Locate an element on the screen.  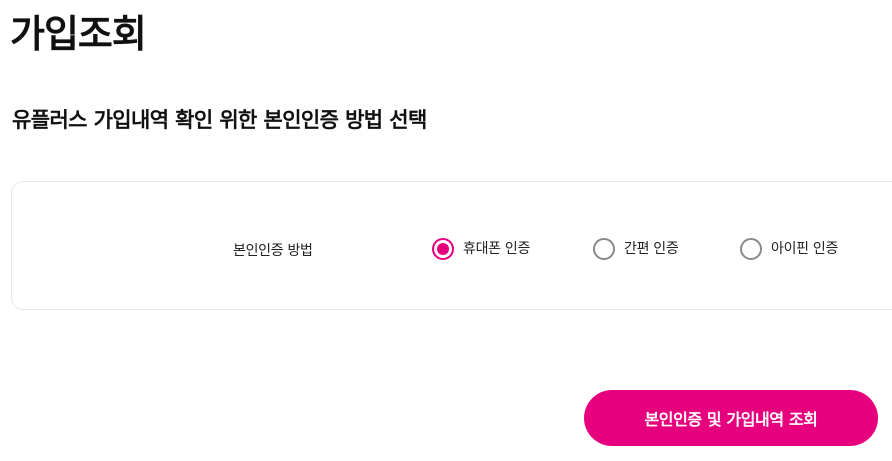
auth-method-label: 본인인증 방법 is located at coordinates (273, 251).